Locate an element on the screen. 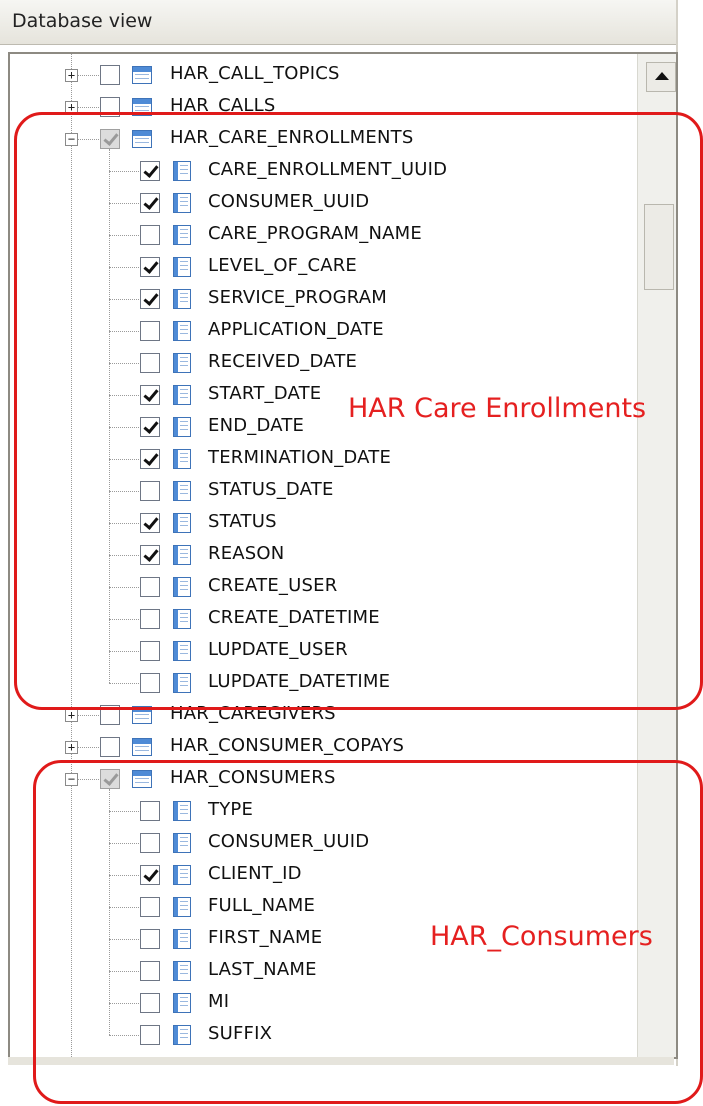 This screenshot has height=1106, width=703. tree-table-row: + HAR_CONSUMER_COPAYS is located at coordinates (316, 747).